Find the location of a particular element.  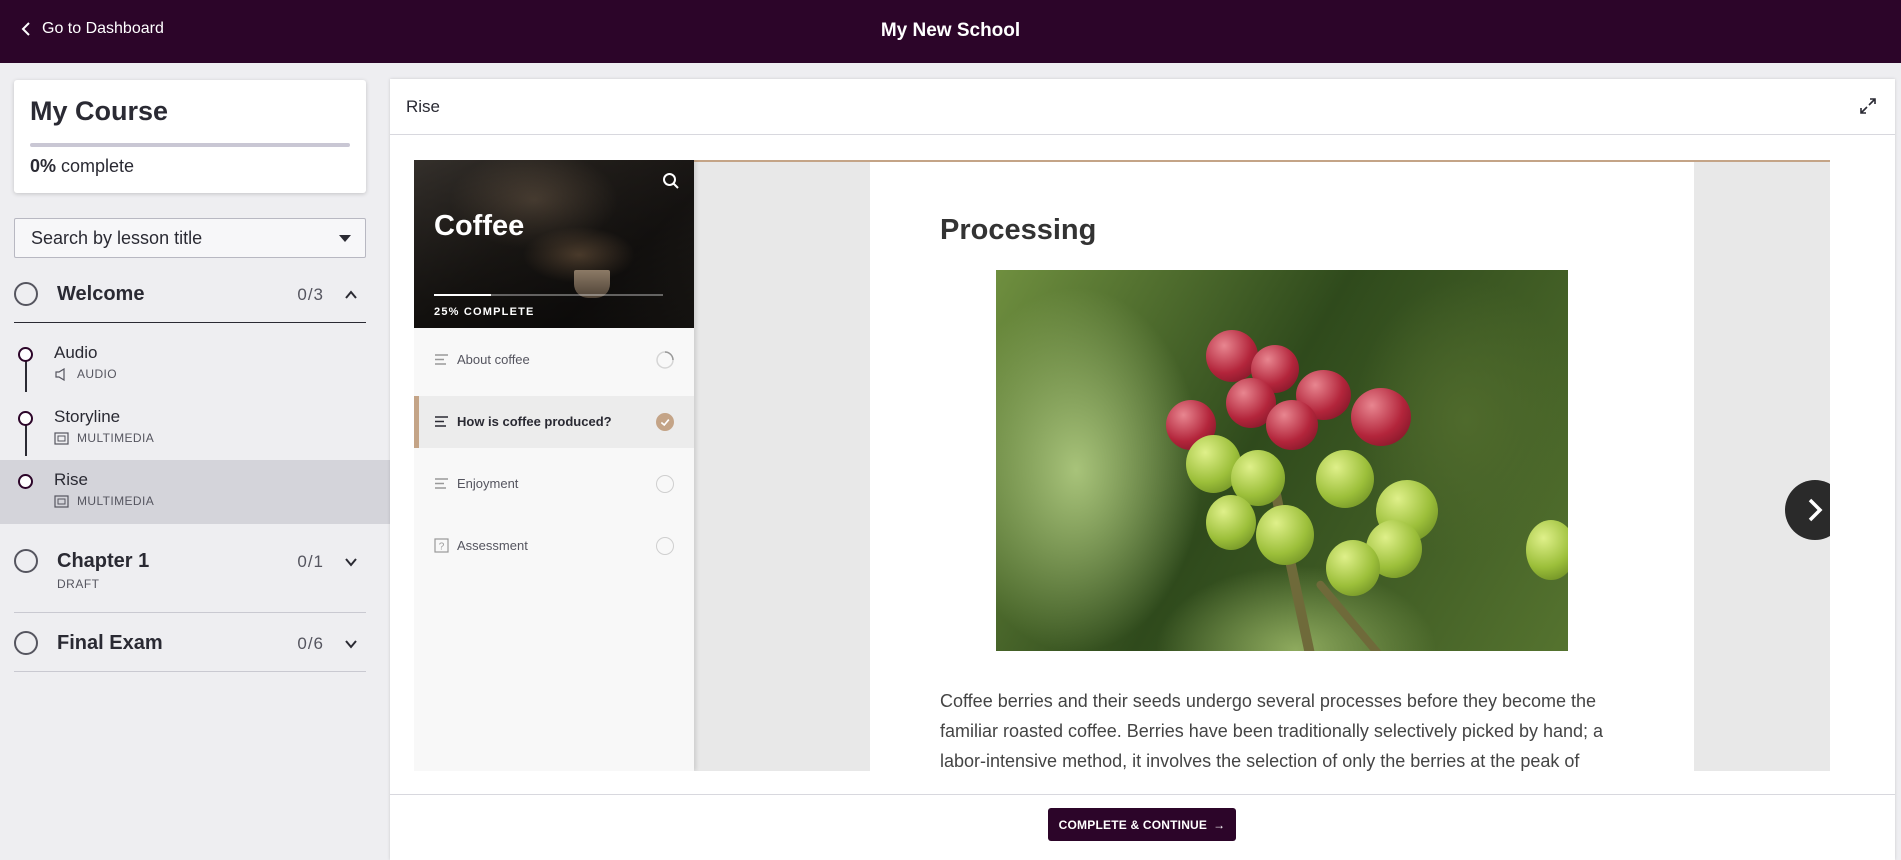

expand-icon is located at coordinates (1868, 106).